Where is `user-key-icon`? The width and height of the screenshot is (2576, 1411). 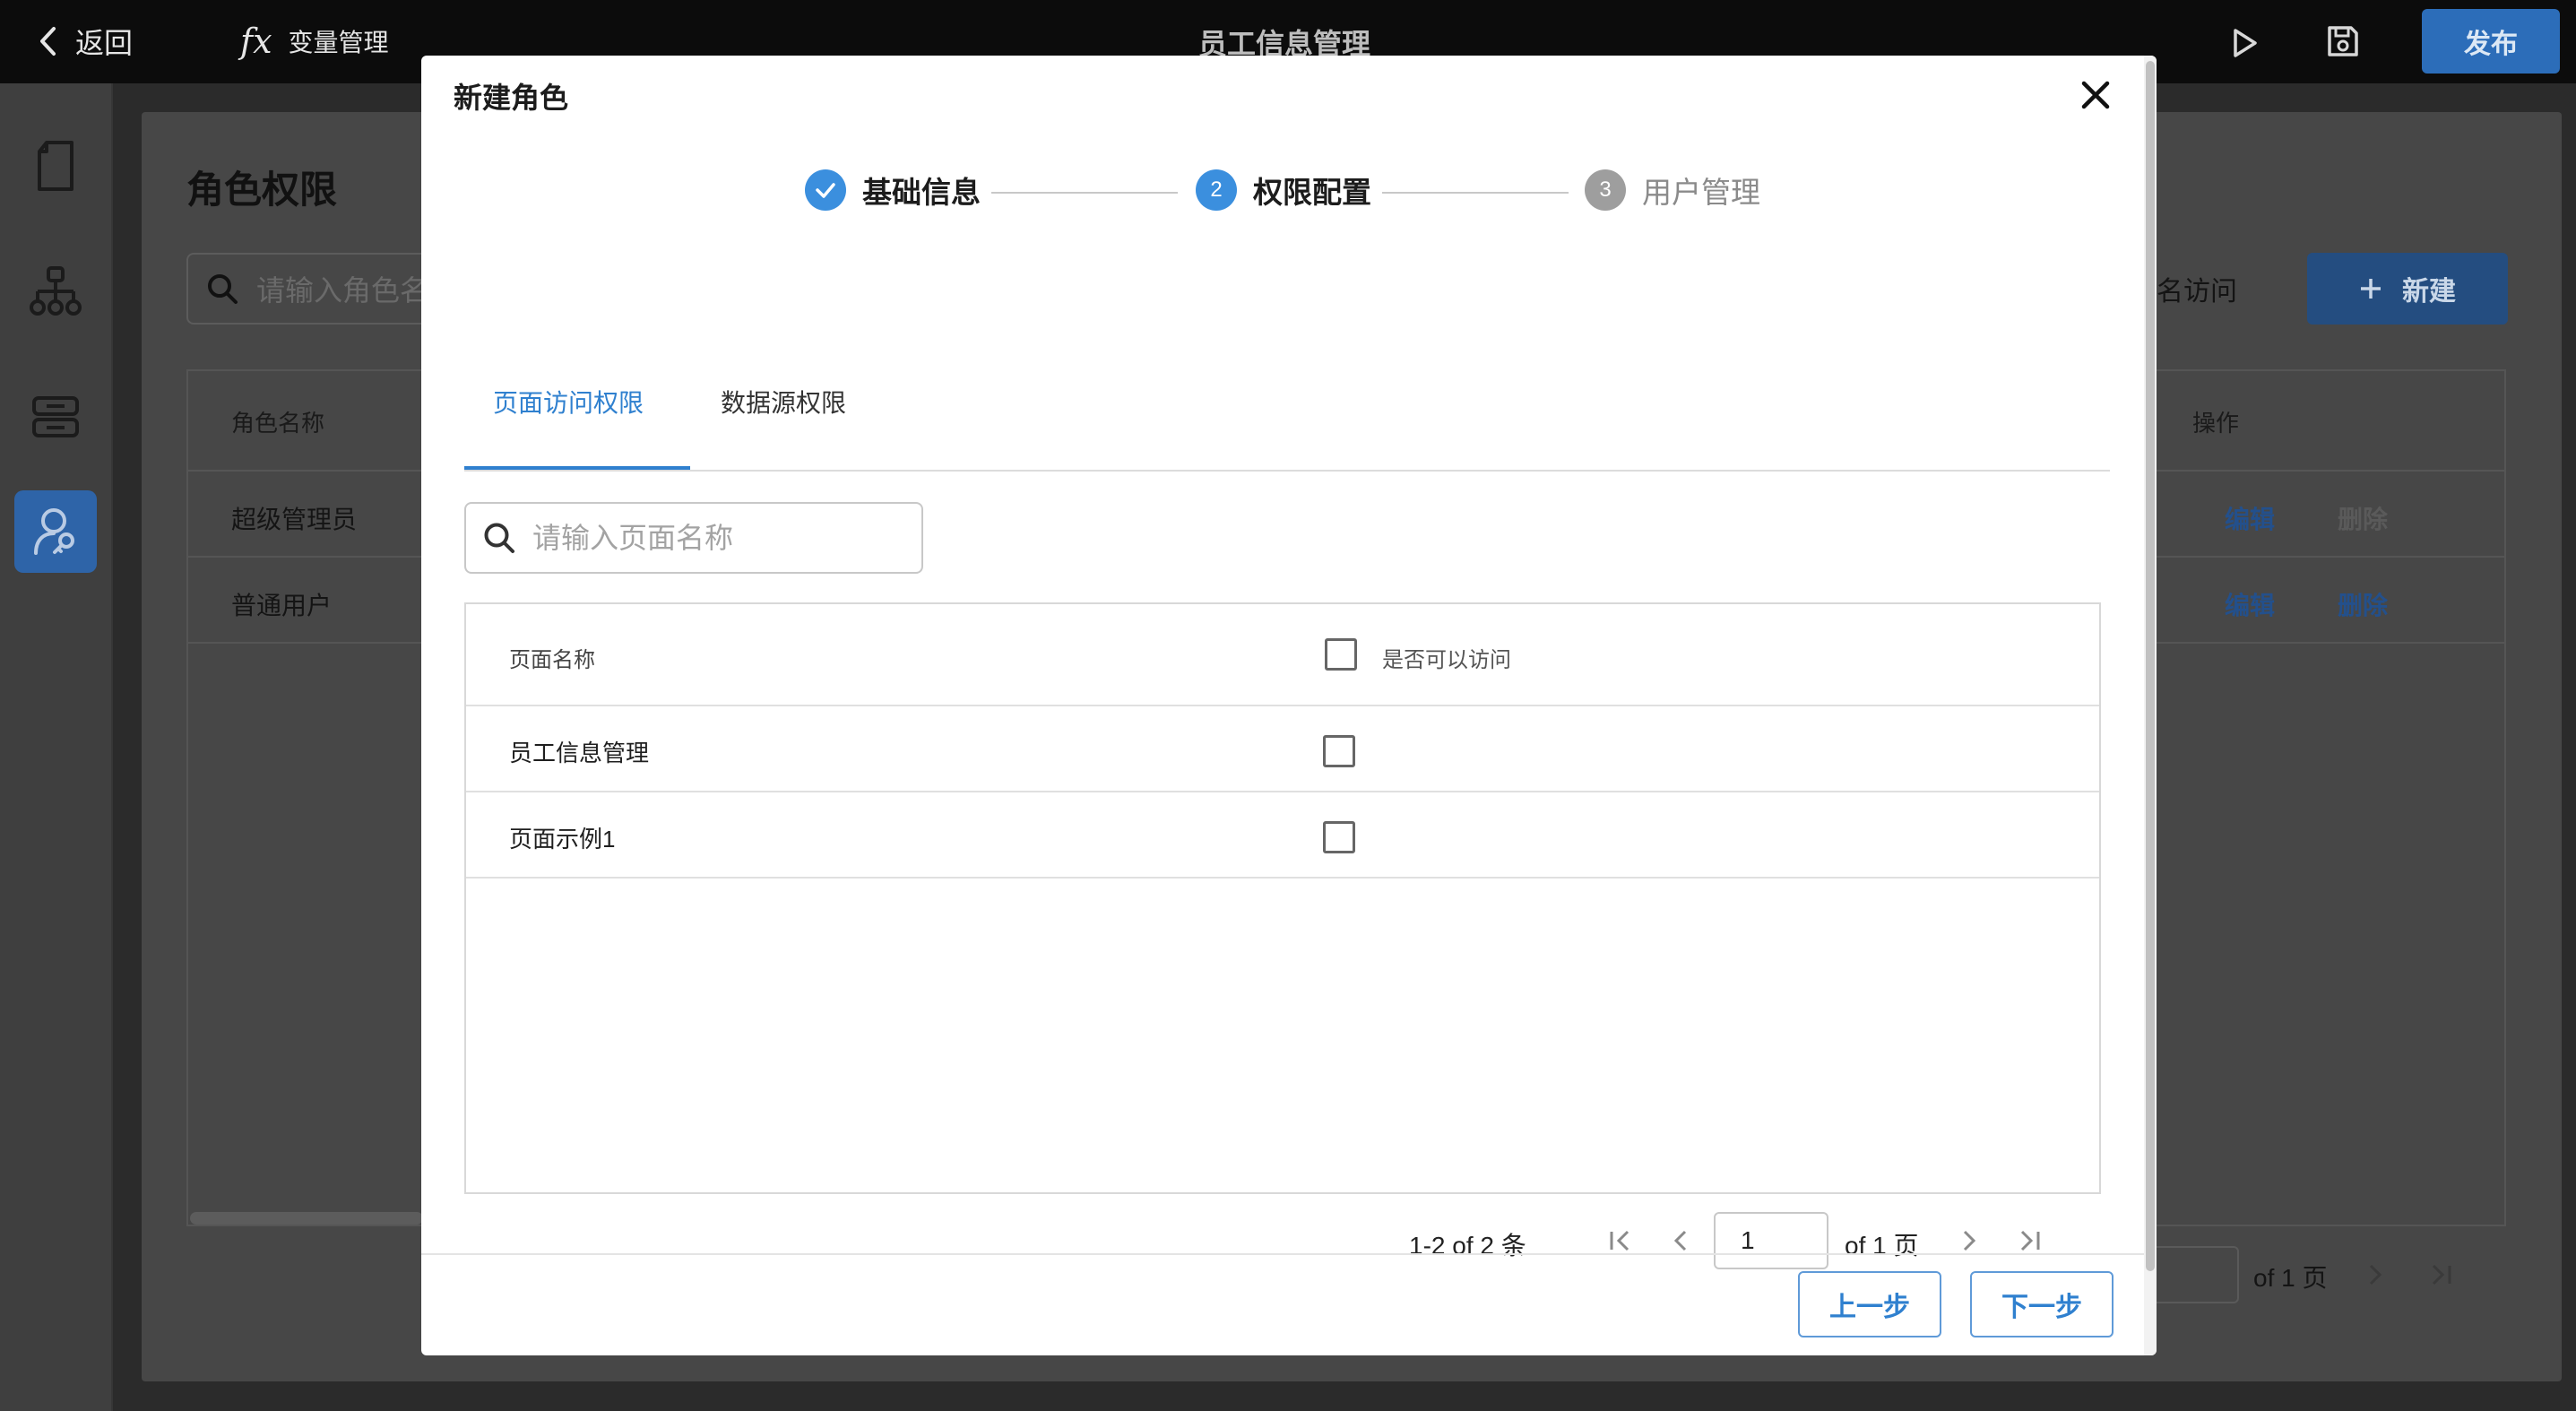 user-key-icon is located at coordinates (54, 531).